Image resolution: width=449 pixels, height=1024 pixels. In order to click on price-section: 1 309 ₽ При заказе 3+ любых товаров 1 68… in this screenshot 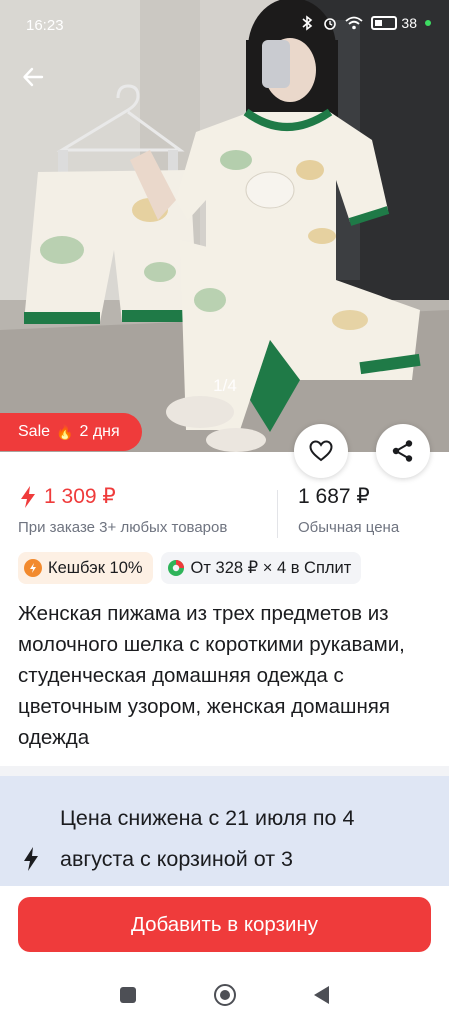, I will do `click(224, 514)`.